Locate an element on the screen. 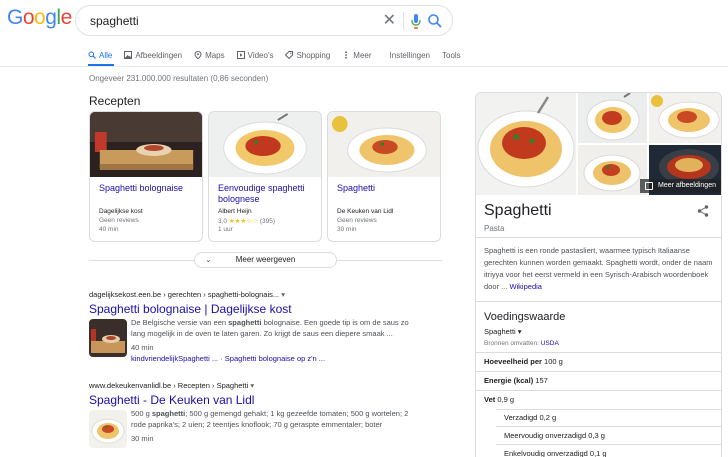 The height and width of the screenshot is (457, 728). nutrition-select: Spaghetti ▾ is located at coordinates (503, 331).